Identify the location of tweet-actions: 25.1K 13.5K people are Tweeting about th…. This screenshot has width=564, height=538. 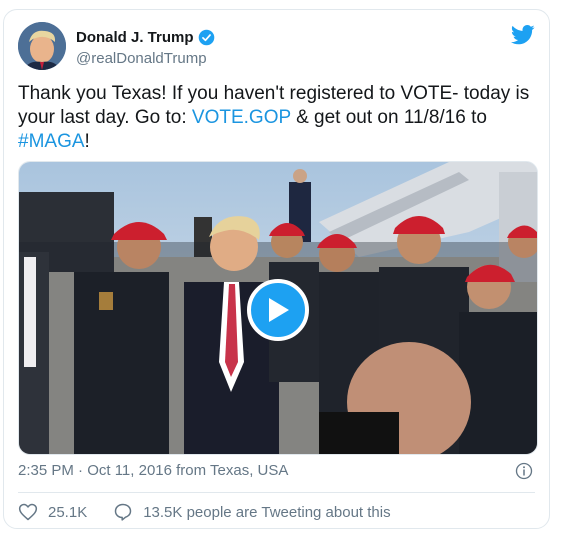
(204, 512).